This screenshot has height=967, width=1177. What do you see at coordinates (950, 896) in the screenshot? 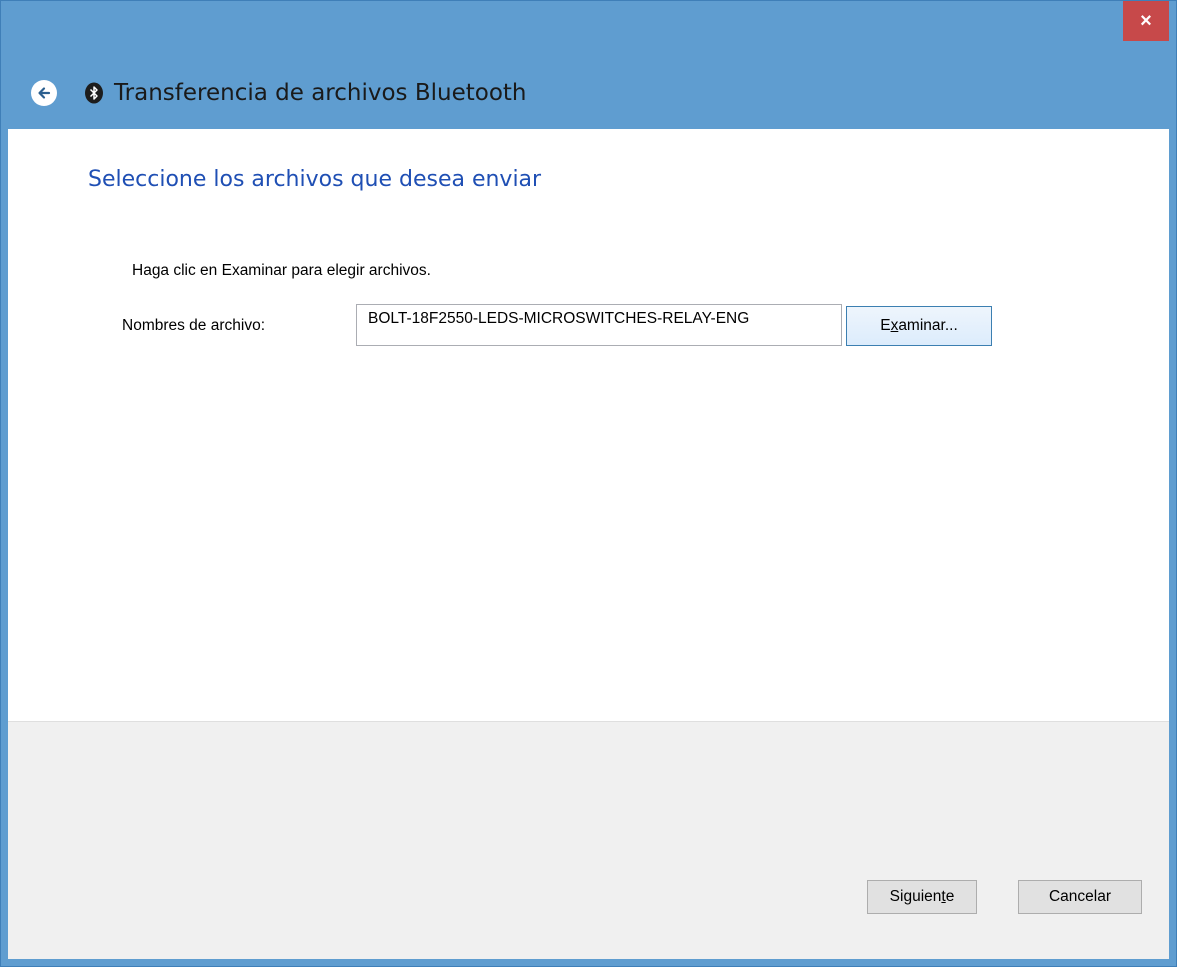
I see `next-label-suffix: e` at bounding box center [950, 896].